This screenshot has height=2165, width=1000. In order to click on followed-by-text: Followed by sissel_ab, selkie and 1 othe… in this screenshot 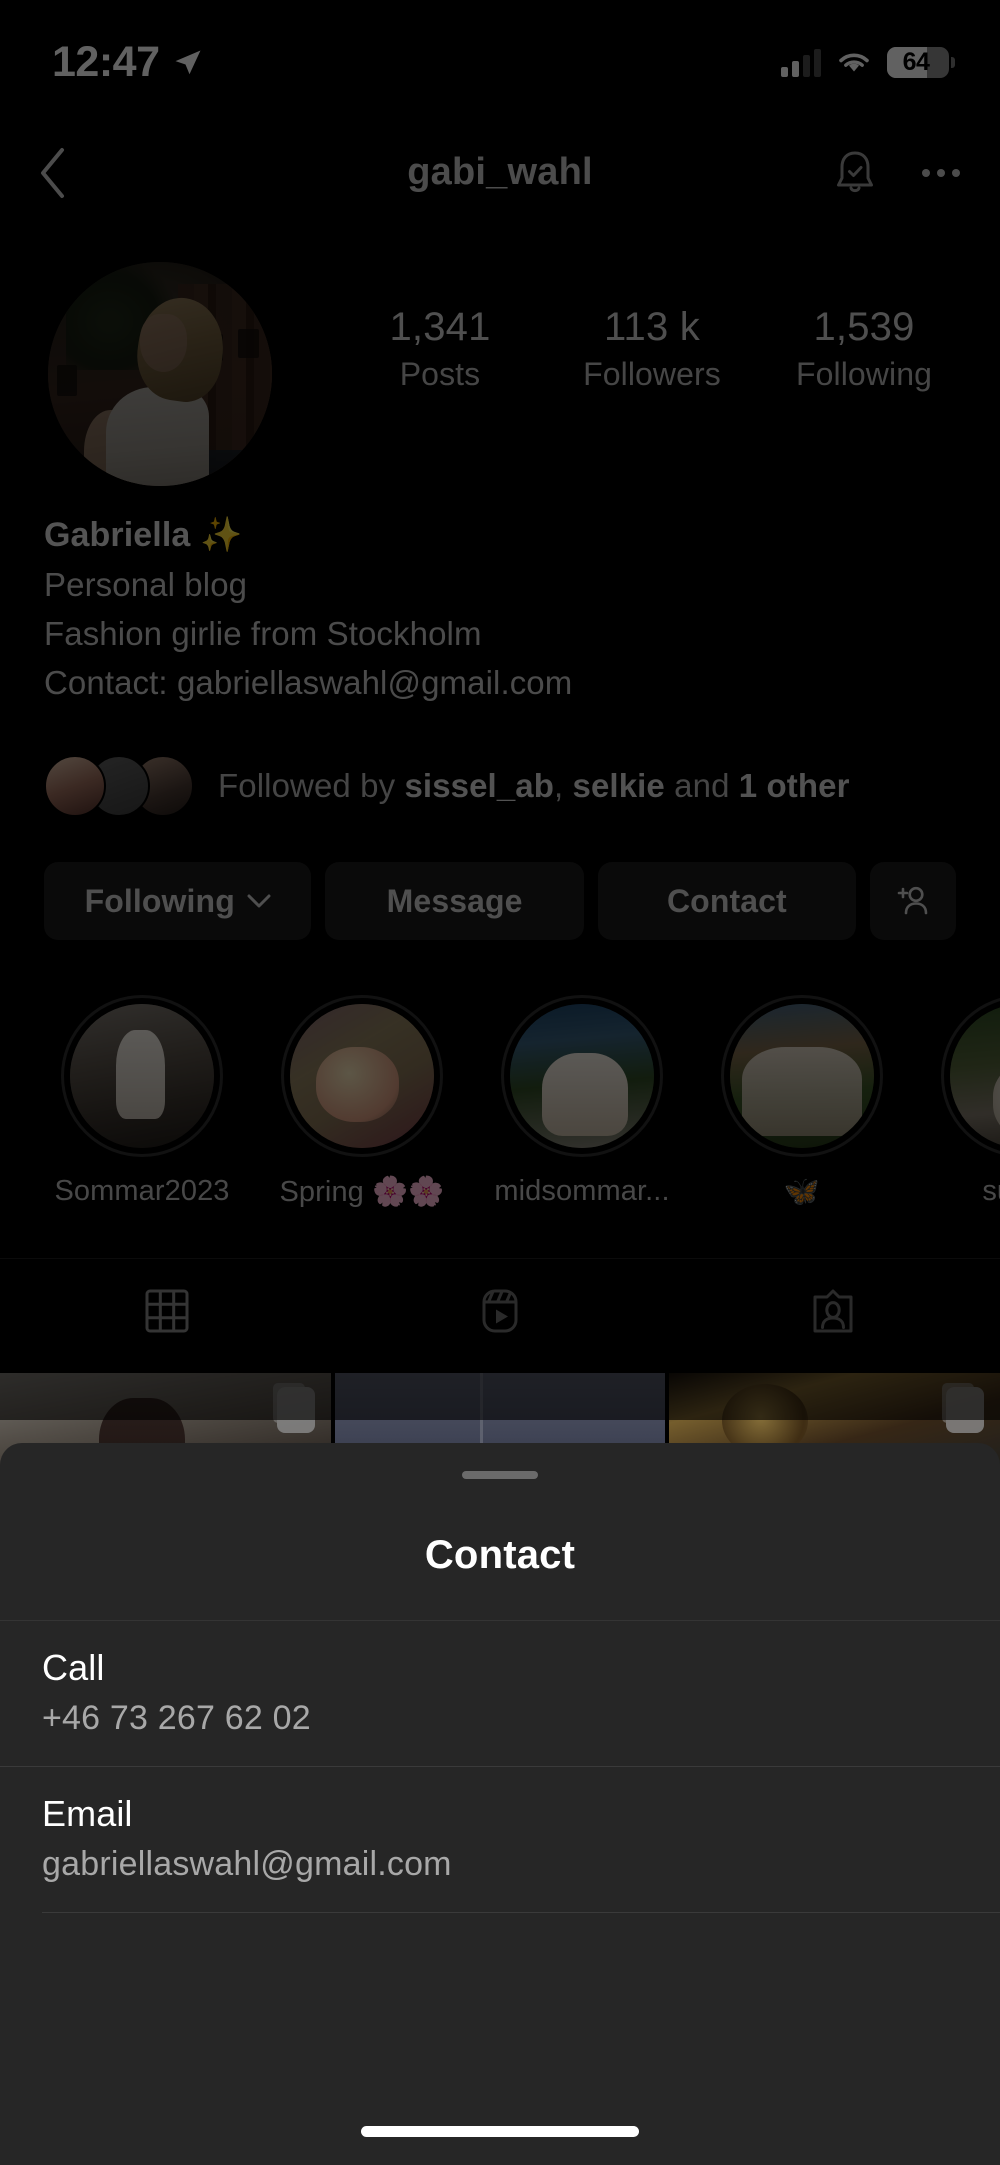, I will do `click(534, 786)`.